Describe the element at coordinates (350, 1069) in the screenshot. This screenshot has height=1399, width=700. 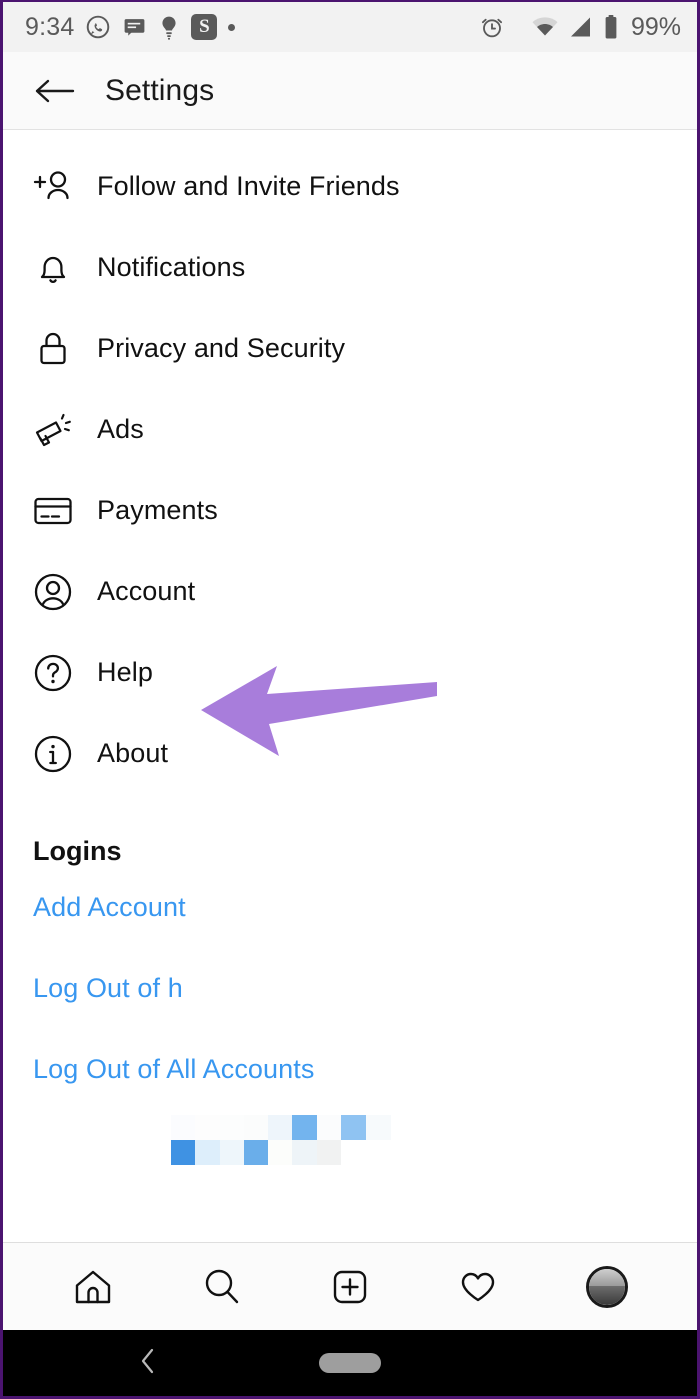
I see `log-out-all-accounts-link: Log Out of All Accounts` at that location.